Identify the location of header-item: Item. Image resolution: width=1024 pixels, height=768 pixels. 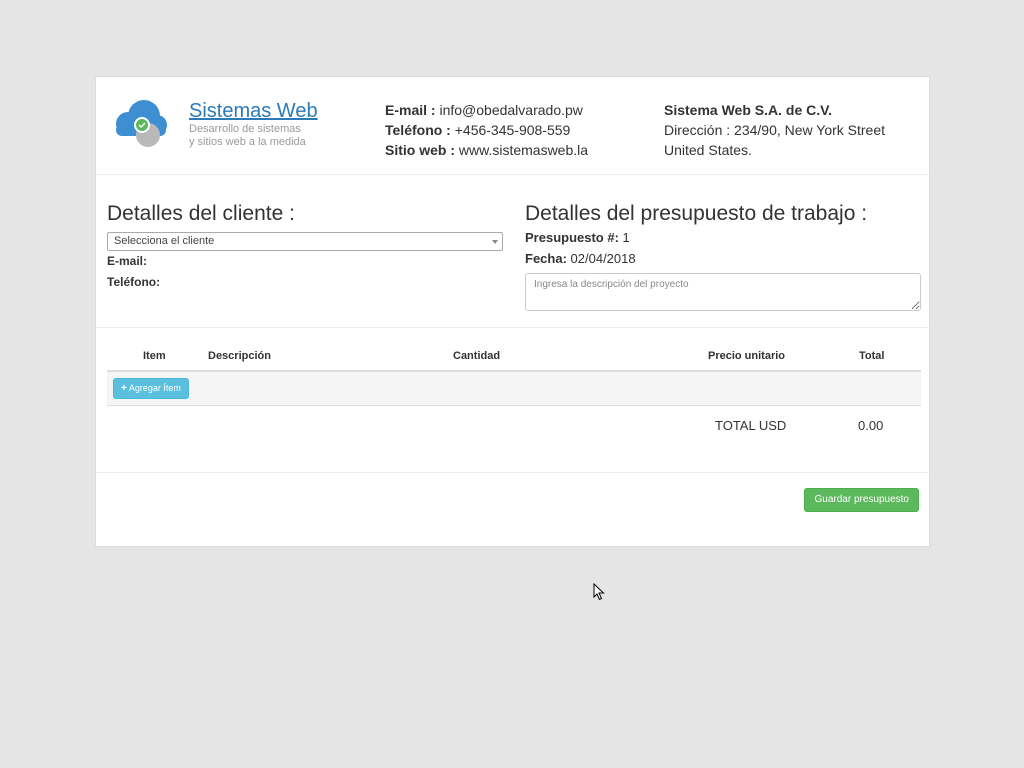
(154, 356).